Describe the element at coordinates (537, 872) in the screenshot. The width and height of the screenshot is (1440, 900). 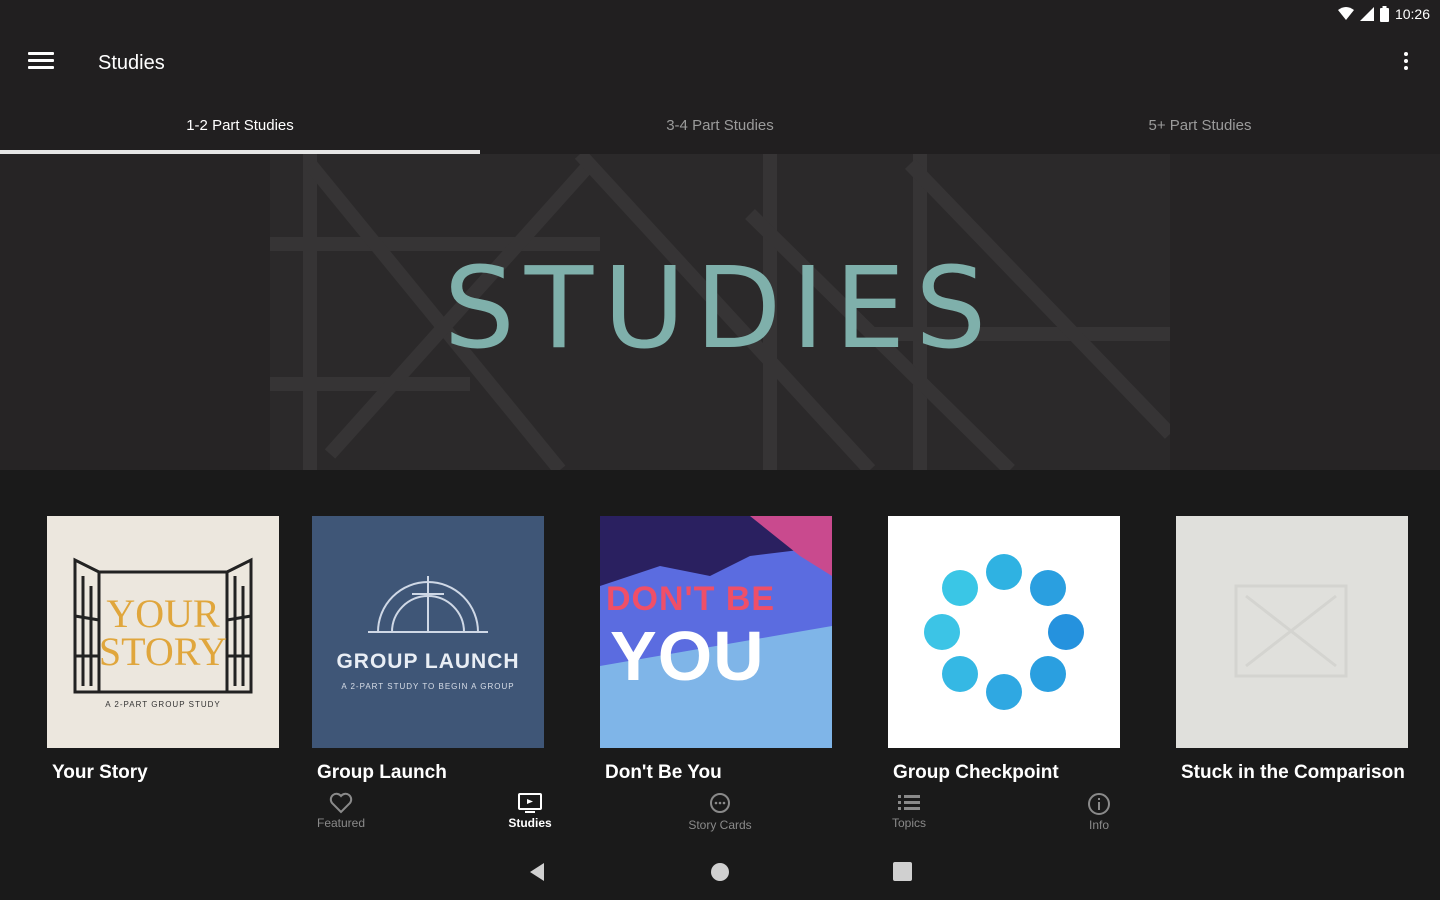
I see `back-icon` at that location.